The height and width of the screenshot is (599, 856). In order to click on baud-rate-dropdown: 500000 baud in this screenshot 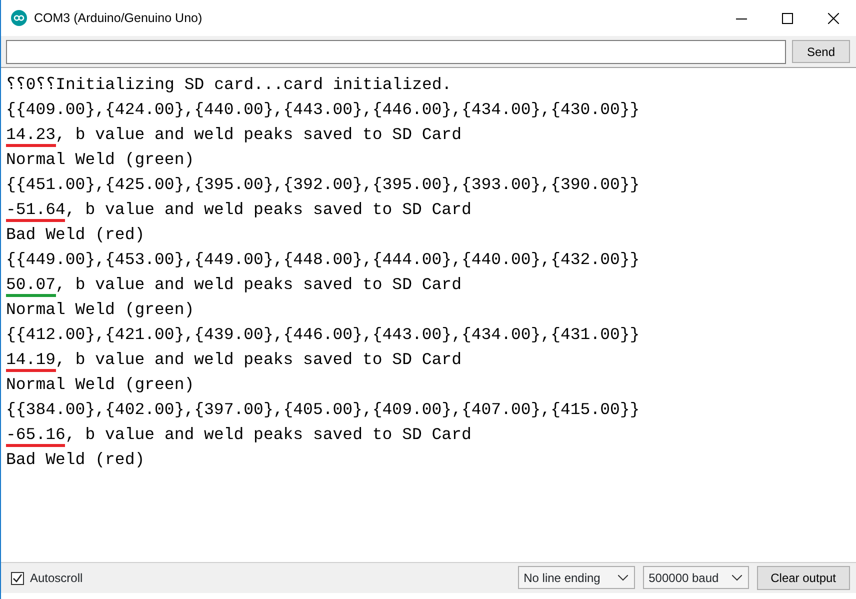, I will do `click(695, 577)`.